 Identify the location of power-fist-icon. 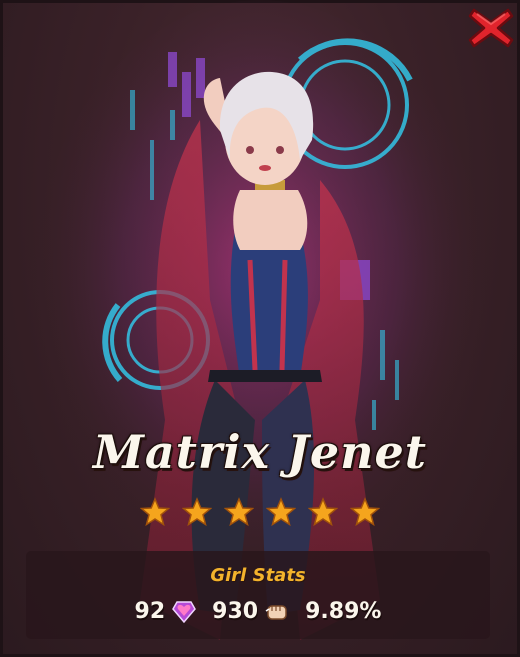
(276, 612).